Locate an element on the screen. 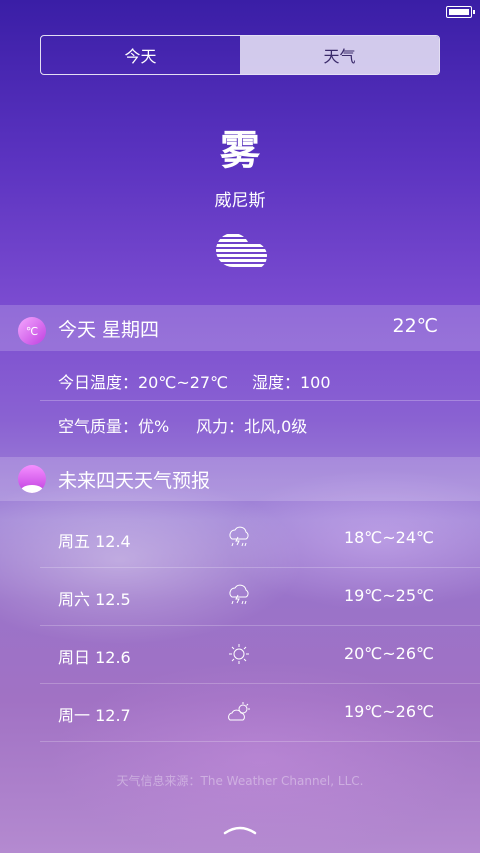 This screenshot has height=853, width=480. today-header: ℃ 今天 星期四 22℃ is located at coordinates (240, 328).